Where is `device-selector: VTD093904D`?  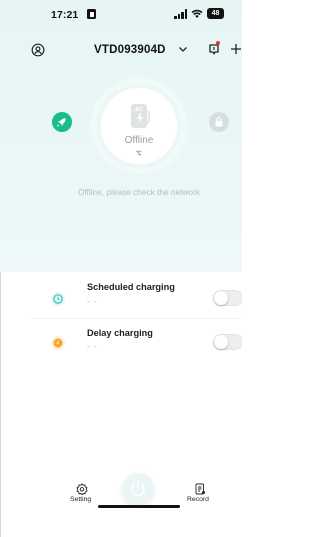 device-selector: VTD093904D is located at coordinates (130, 50).